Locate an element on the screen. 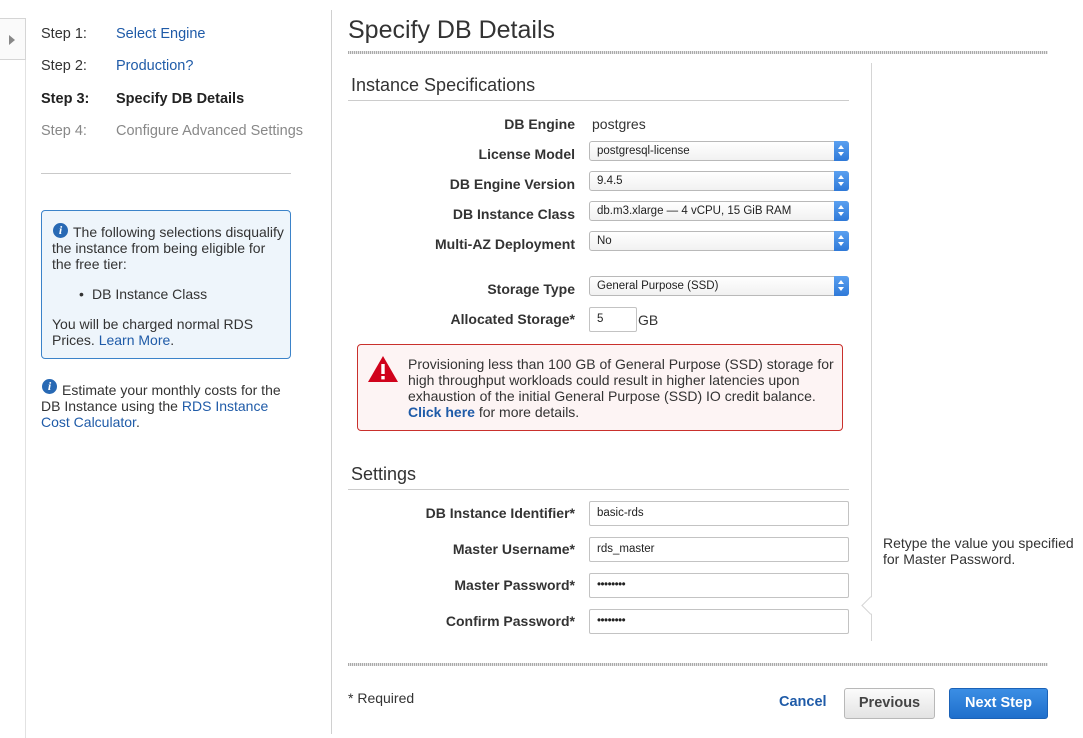 The height and width of the screenshot is (738, 1083). master-username-input: rds_master is located at coordinates (719, 549).